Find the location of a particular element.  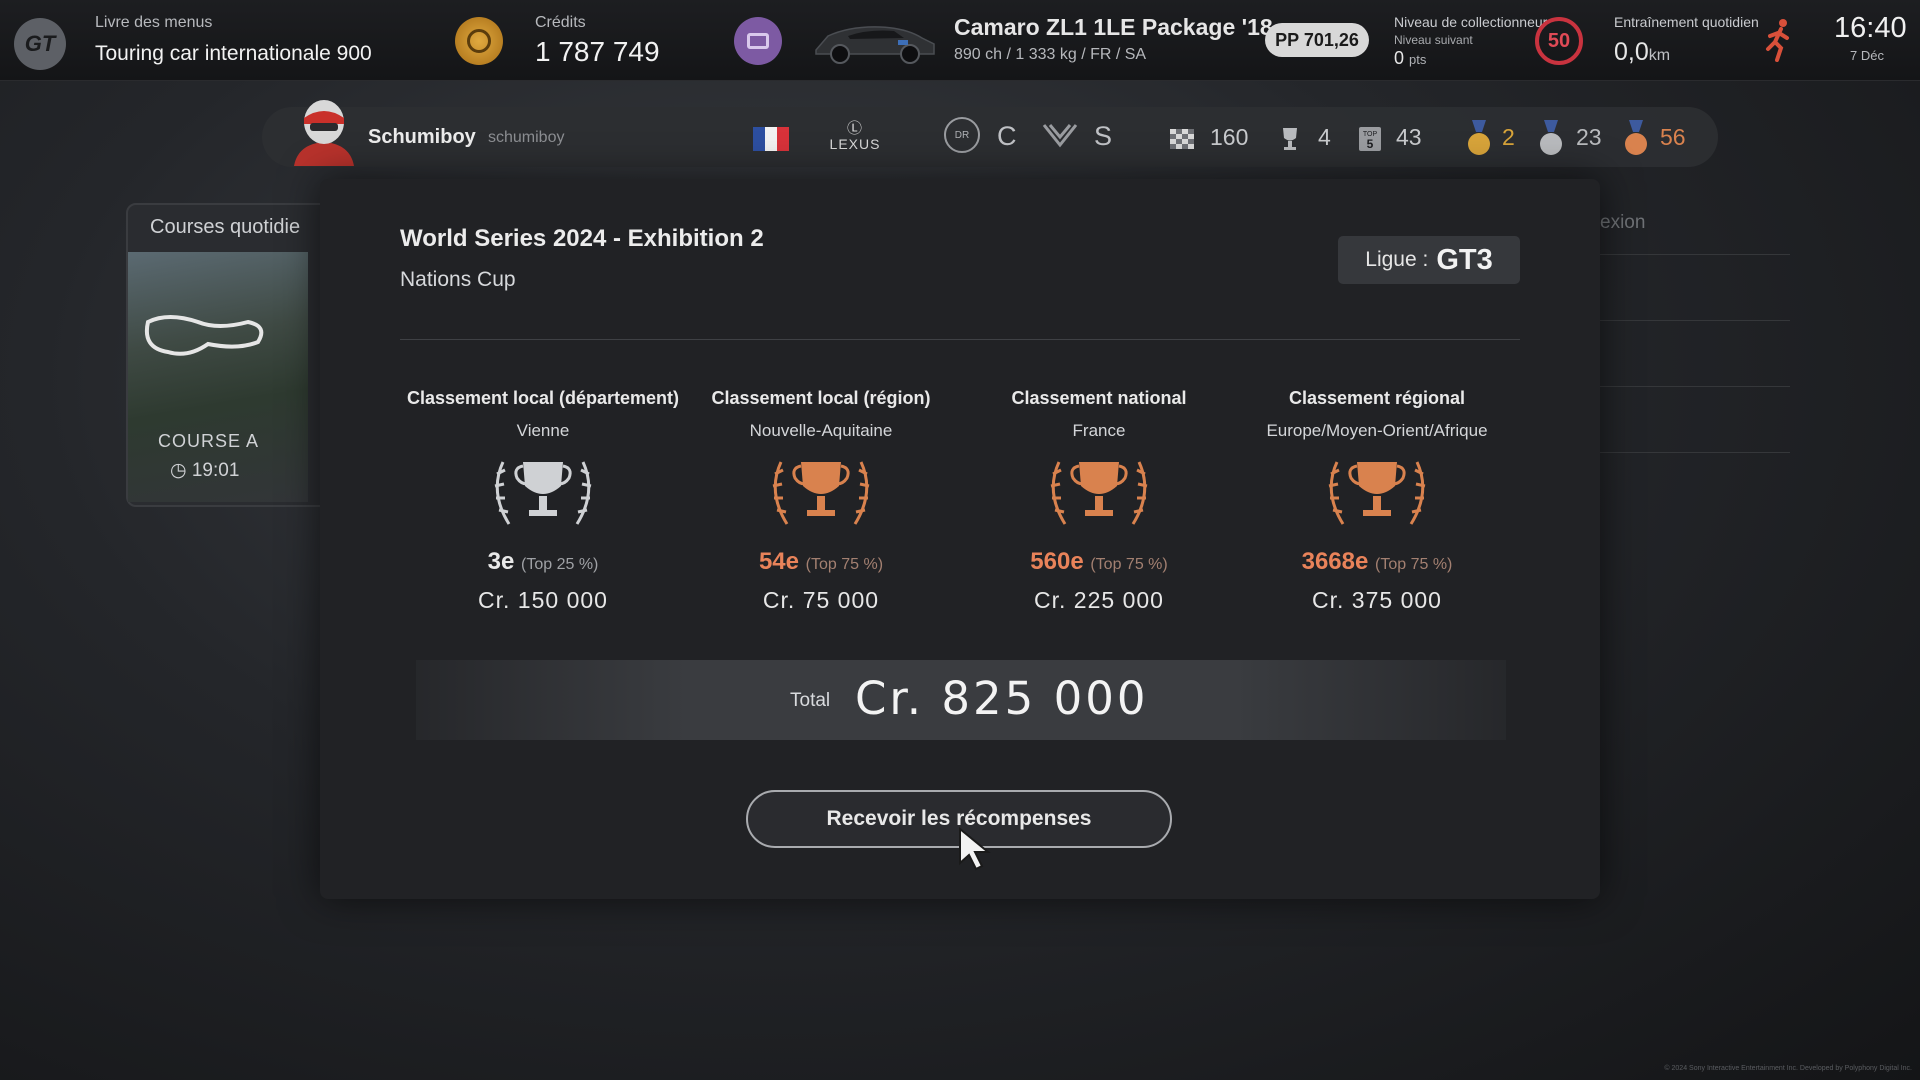

league-badge: Ligue : GT3 is located at coordinates (1429, 260).